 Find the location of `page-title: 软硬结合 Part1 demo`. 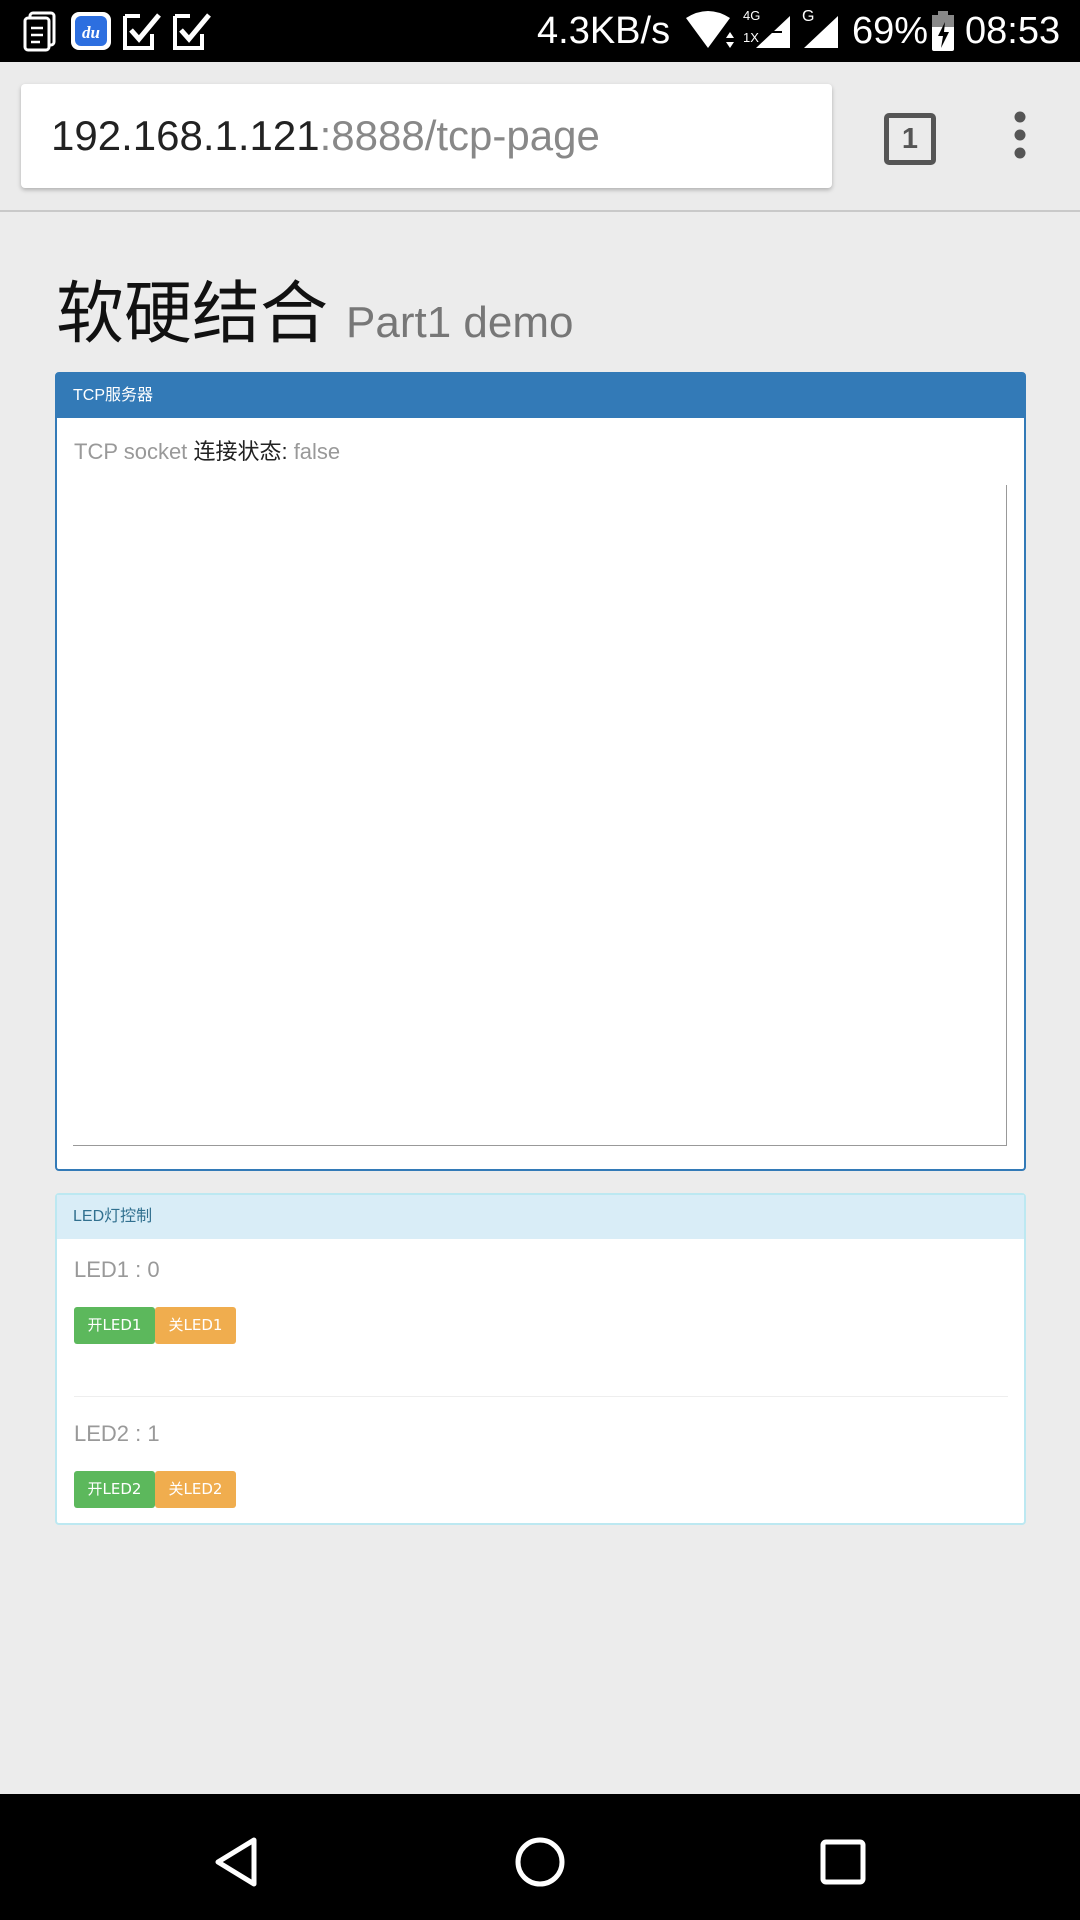

page-title: 软硬结合 Part1 demo is located at coordinates (314, 315).